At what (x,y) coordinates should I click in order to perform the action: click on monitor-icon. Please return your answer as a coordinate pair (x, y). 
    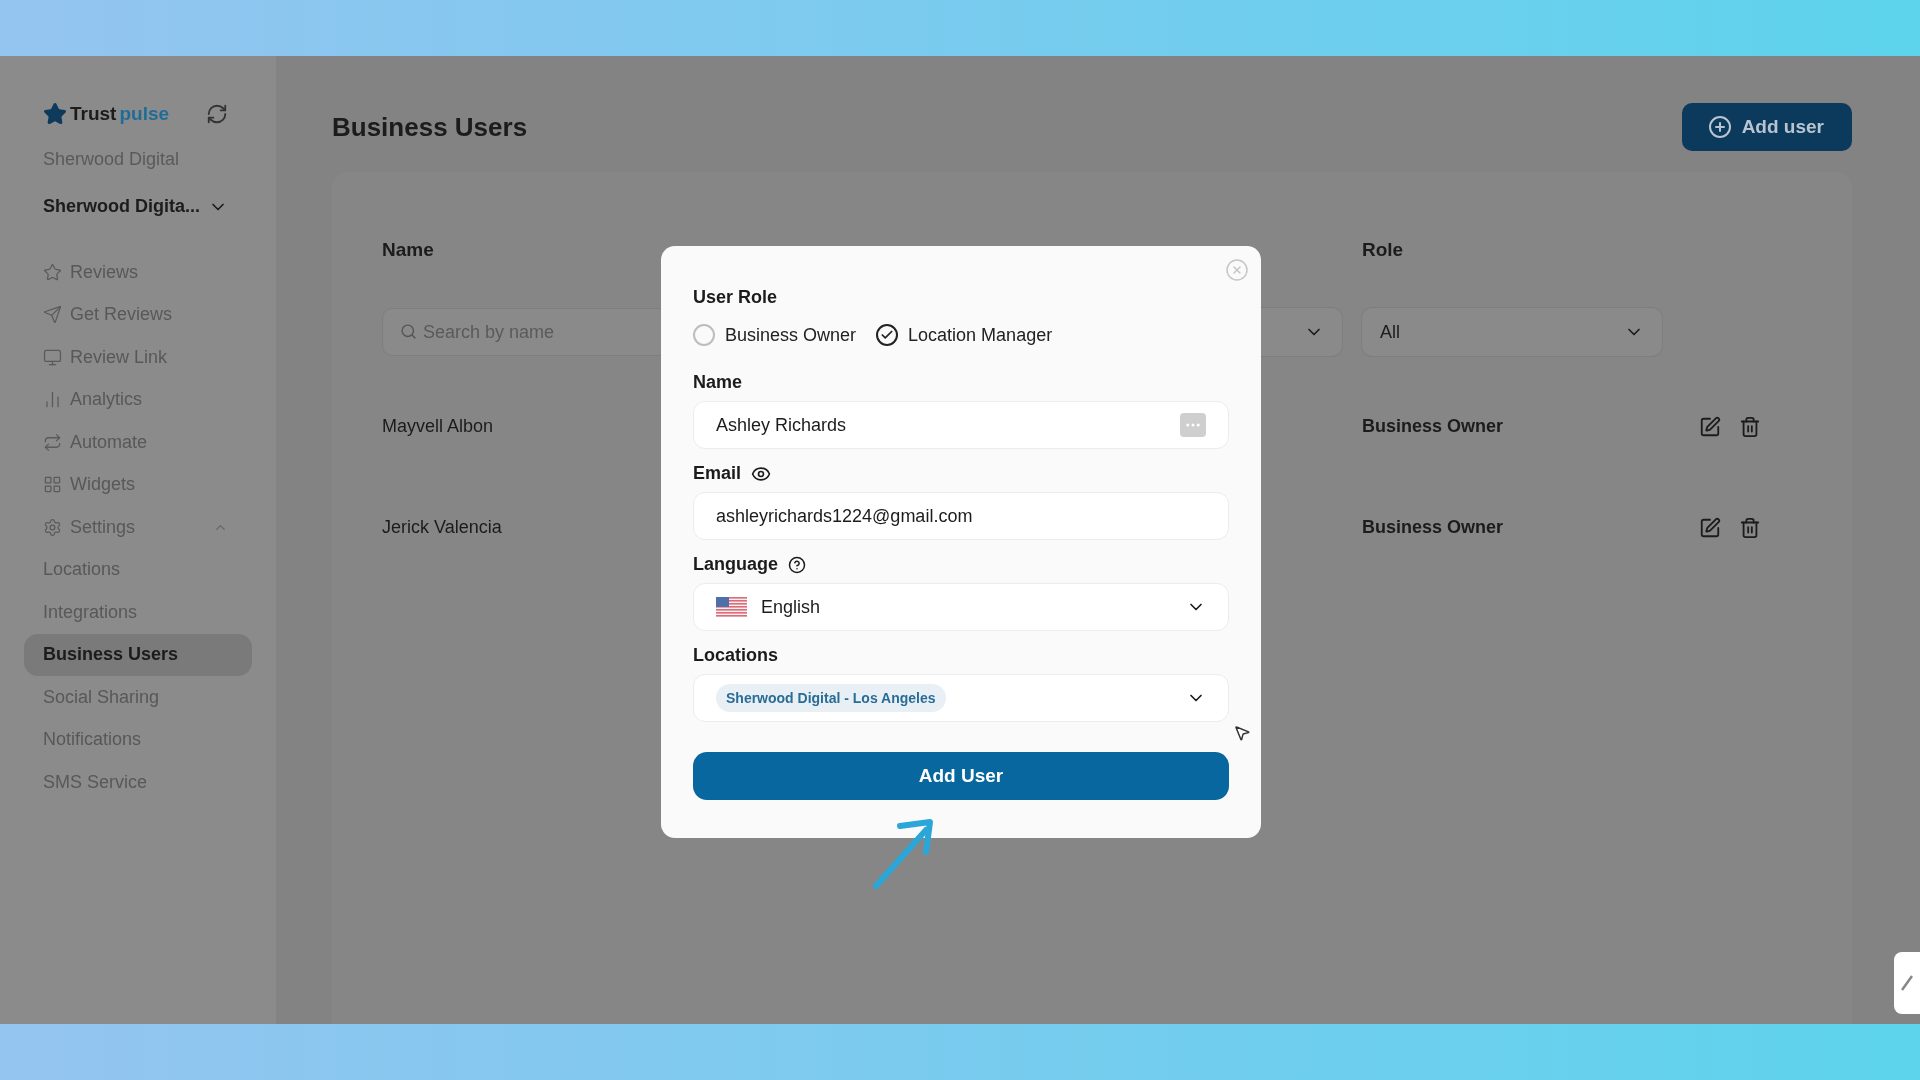
    Looking at the image, I should click on (52, 357).